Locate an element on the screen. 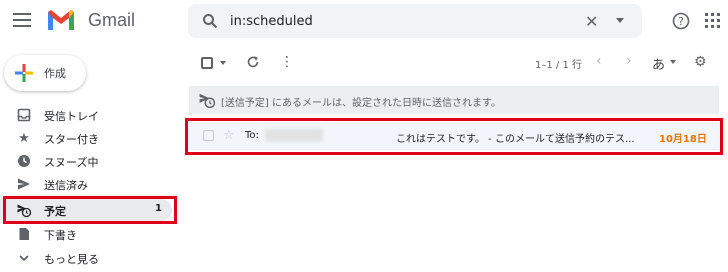 Image resolution: width=728 pixels, height=272 pixels. more-vert-icon: ⋮ is located at coordinates (287, 62).